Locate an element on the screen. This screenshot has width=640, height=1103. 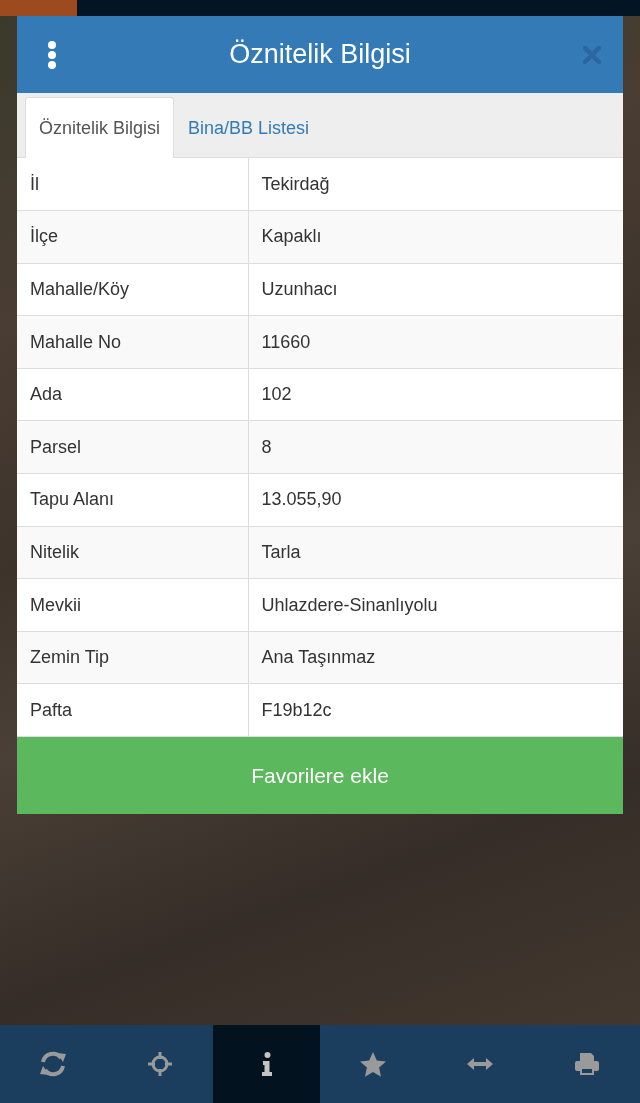
attribute-value: 11660 is located at coordinates (435, 342).